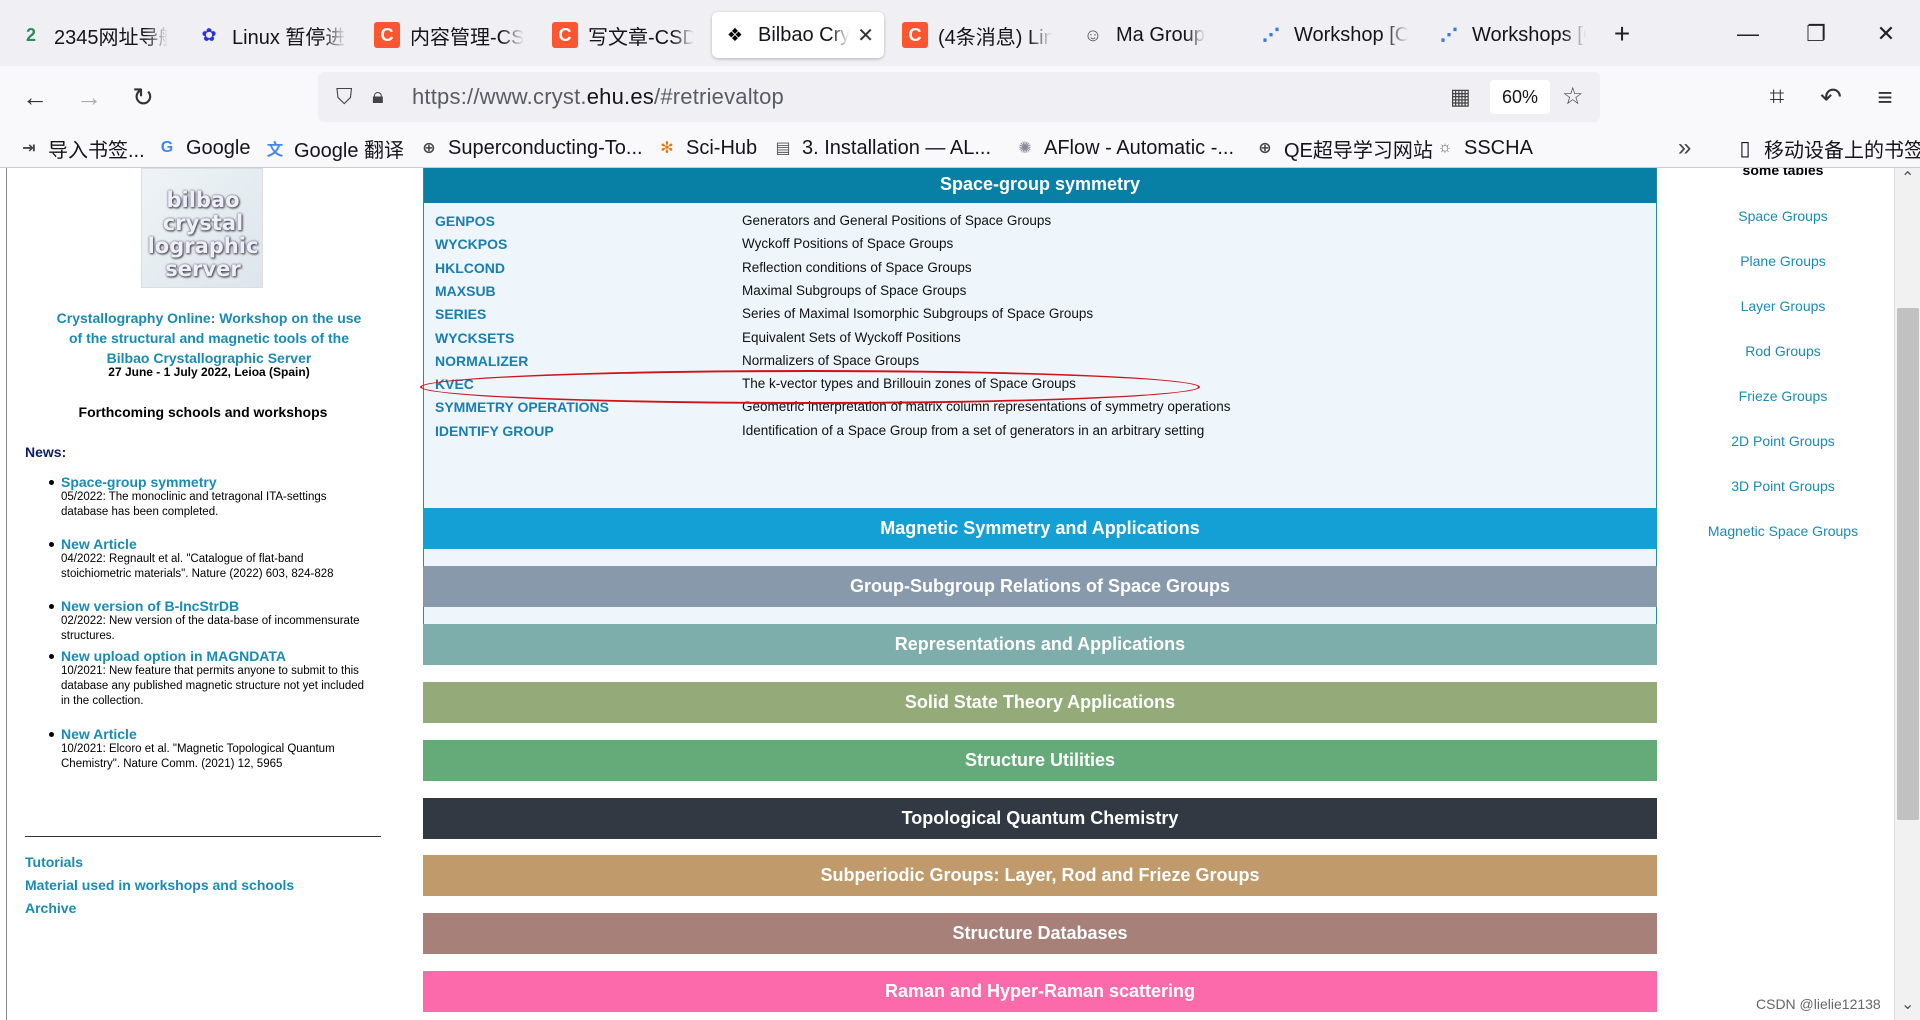 This screenshot has width=1920, height=1020. I want to click on news-title-link: New upload option in MAGNDATA, so click(216, 656).